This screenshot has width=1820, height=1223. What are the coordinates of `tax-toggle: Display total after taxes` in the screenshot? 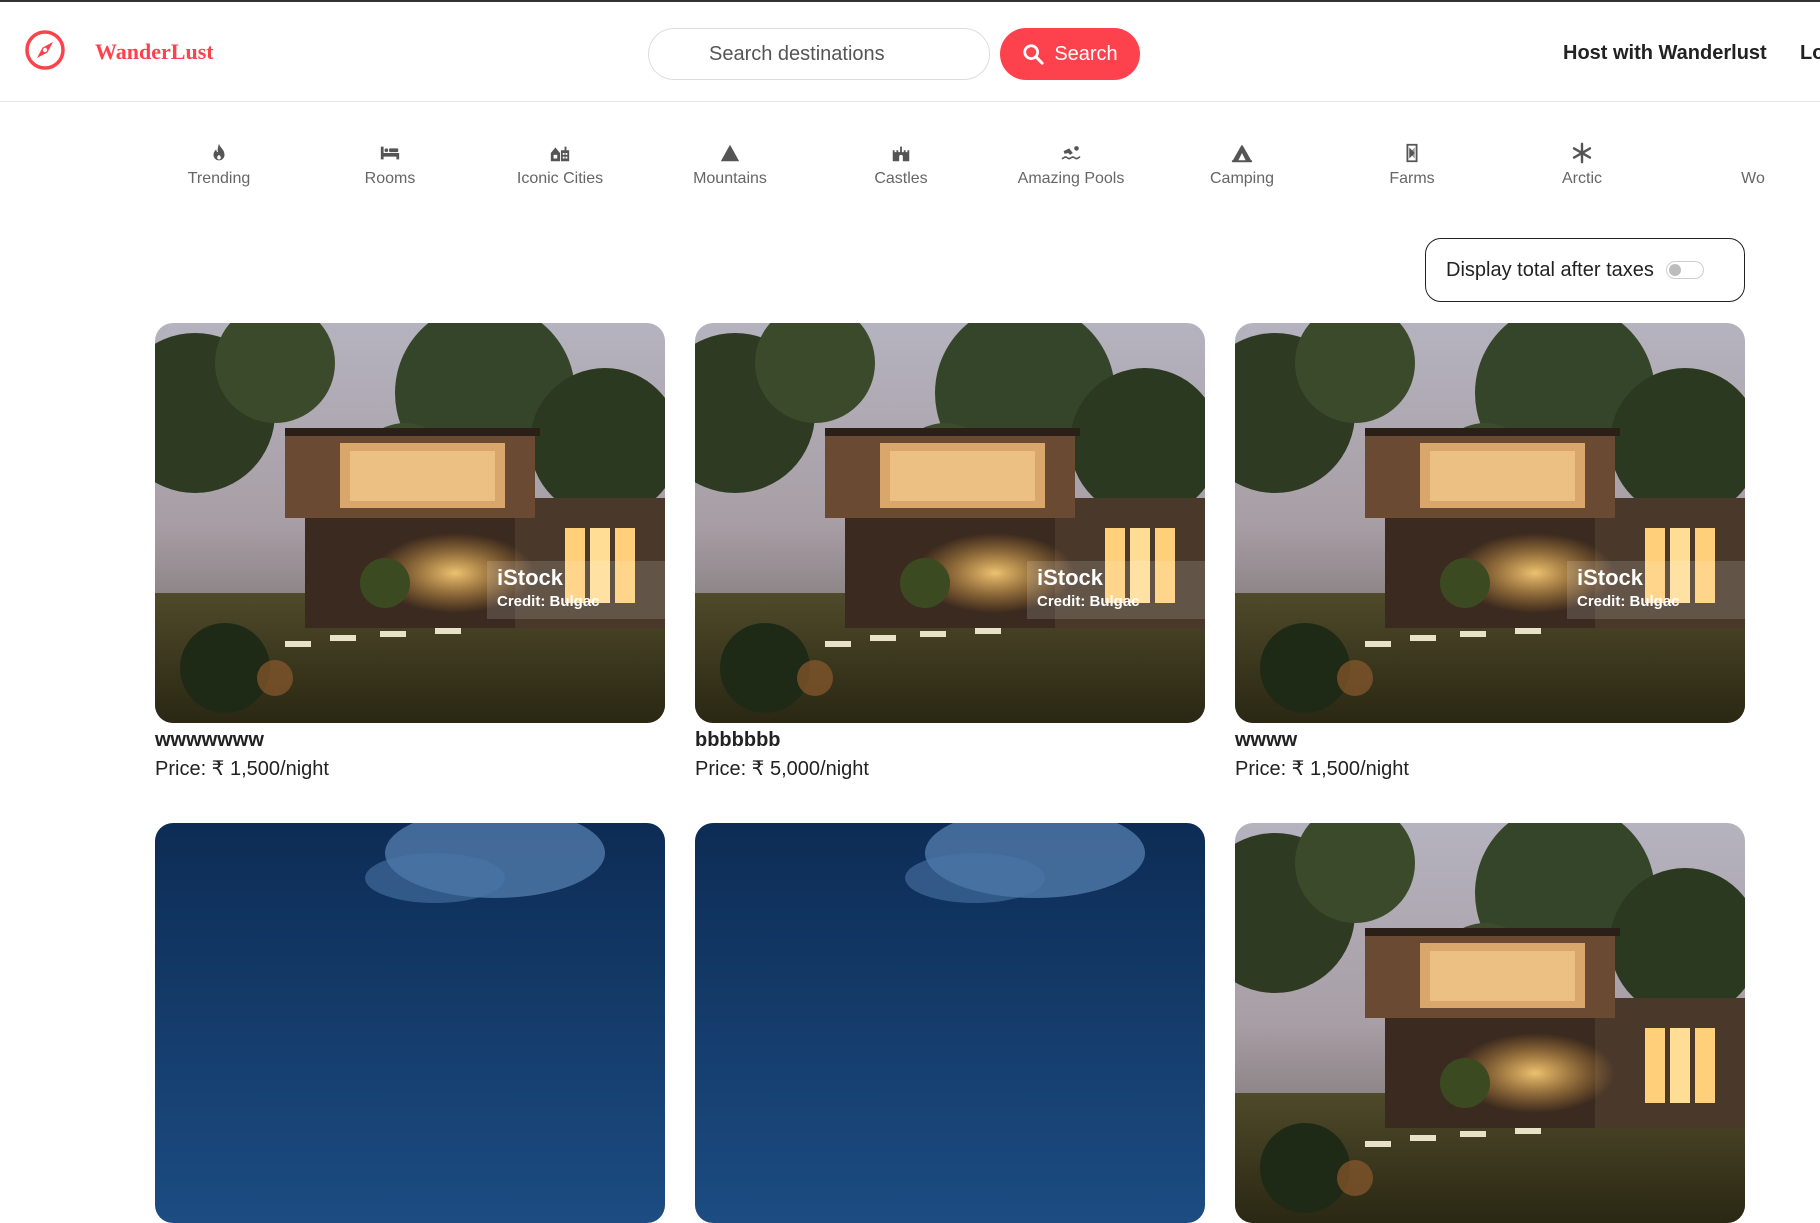 It's located at (1585, 270).